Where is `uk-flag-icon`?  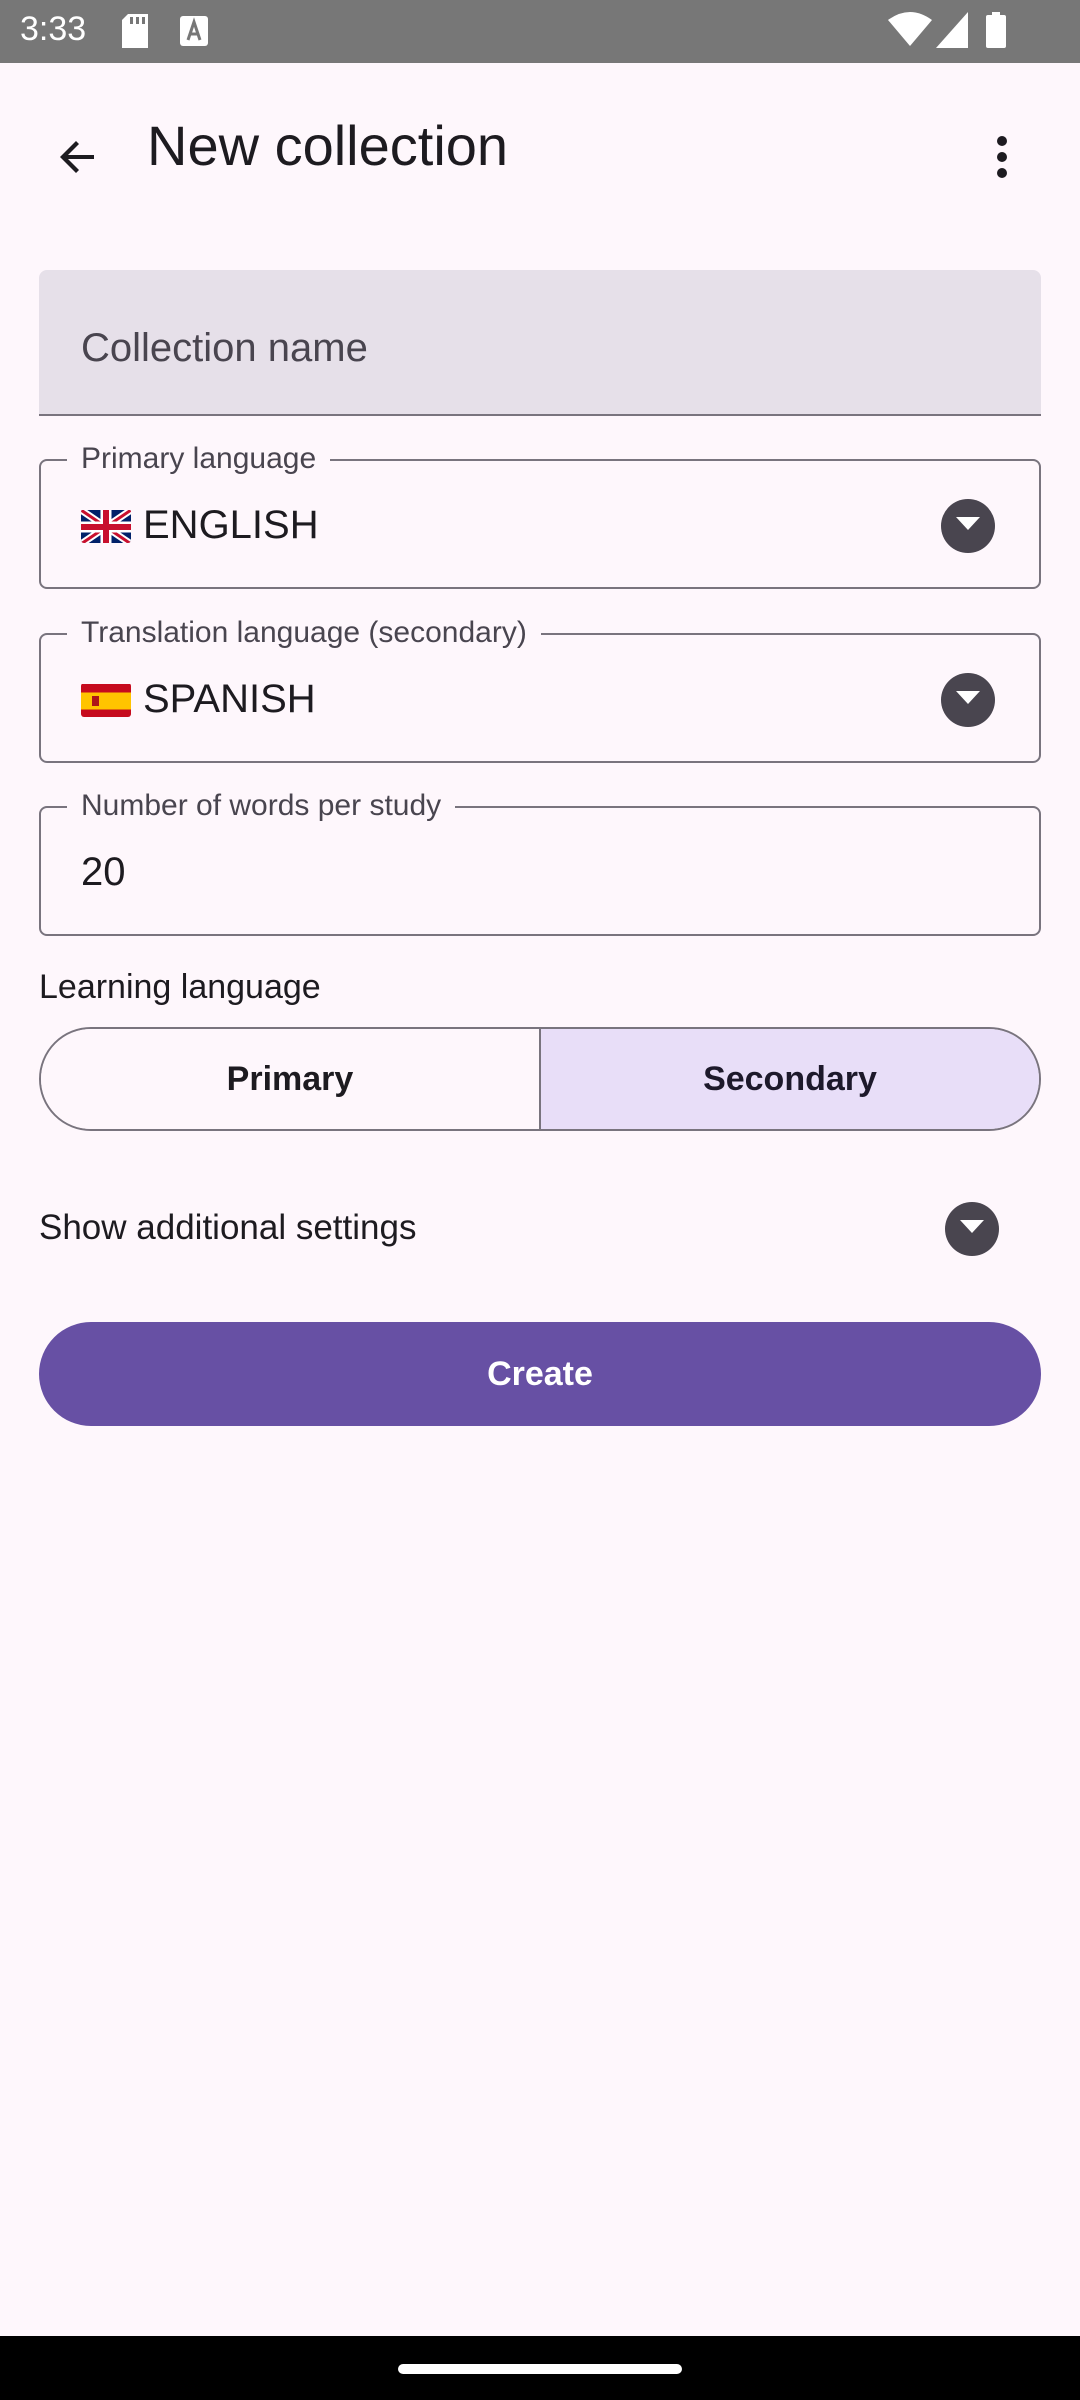 uk-flag-icon is located at coordinates (106, 525).